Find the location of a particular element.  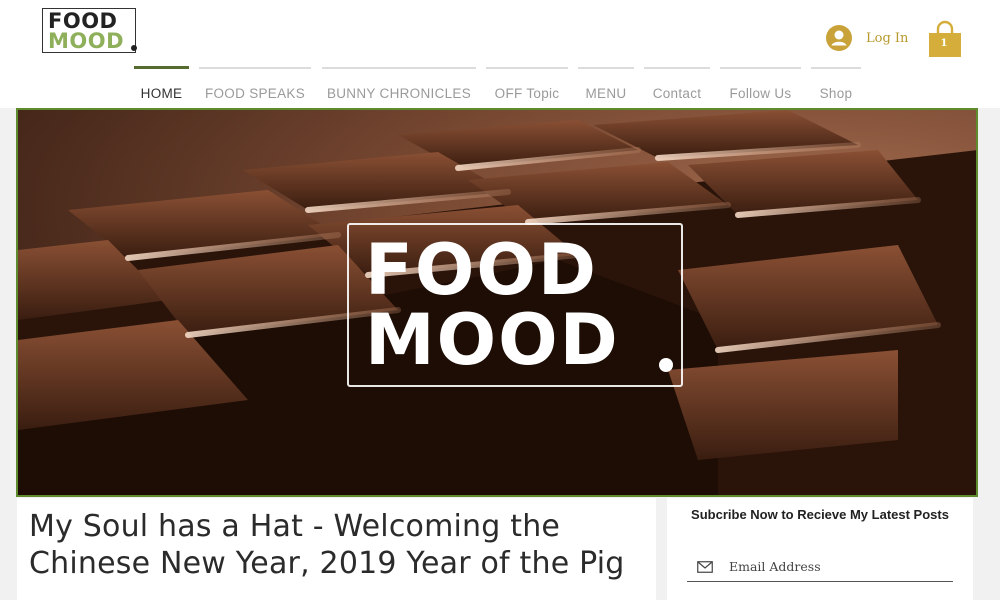

nav-label: BUNNY CHRONICLES is located at coordinates (399, 93).